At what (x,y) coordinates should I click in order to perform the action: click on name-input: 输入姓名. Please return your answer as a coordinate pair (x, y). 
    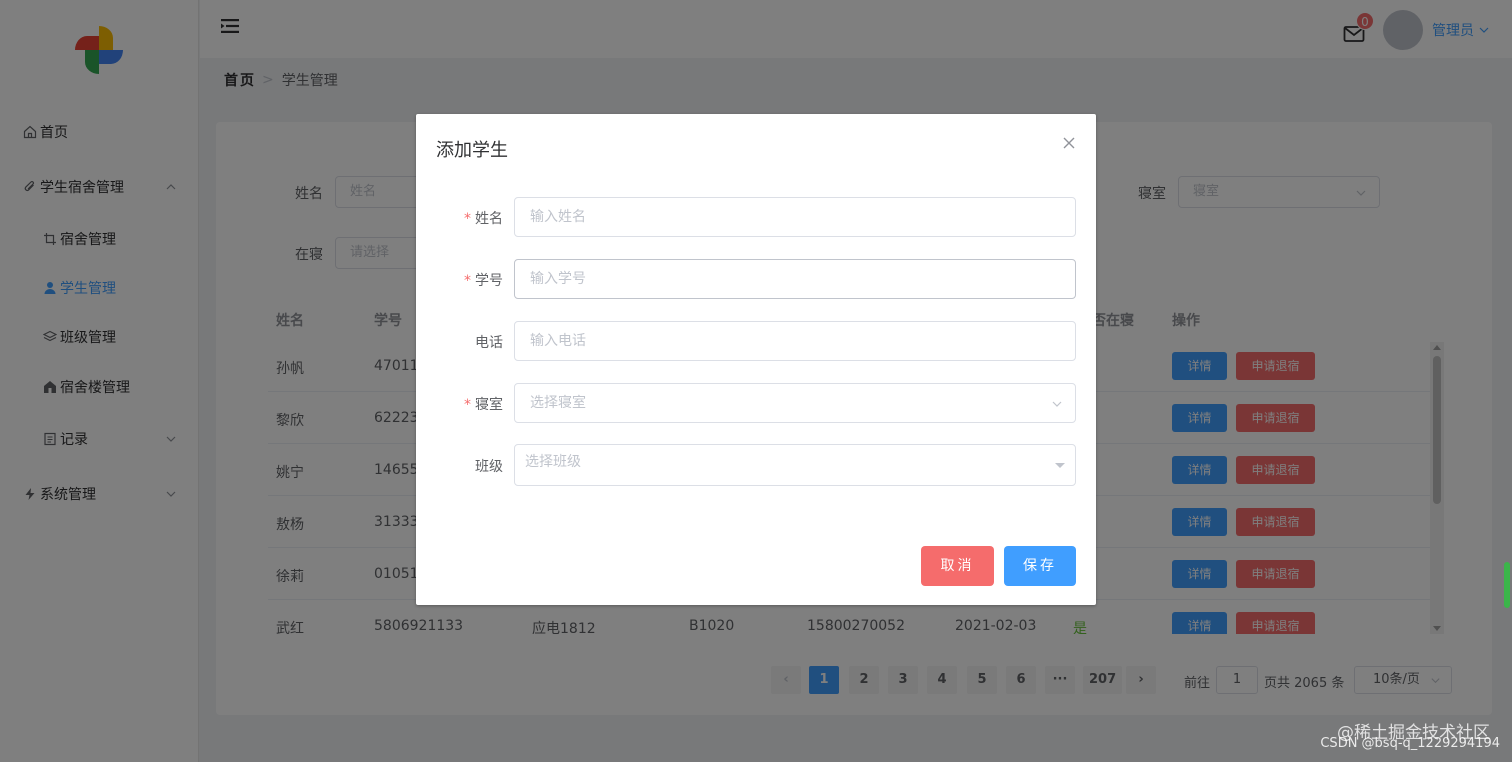
    Looking at the image, I should click on (795, 217).